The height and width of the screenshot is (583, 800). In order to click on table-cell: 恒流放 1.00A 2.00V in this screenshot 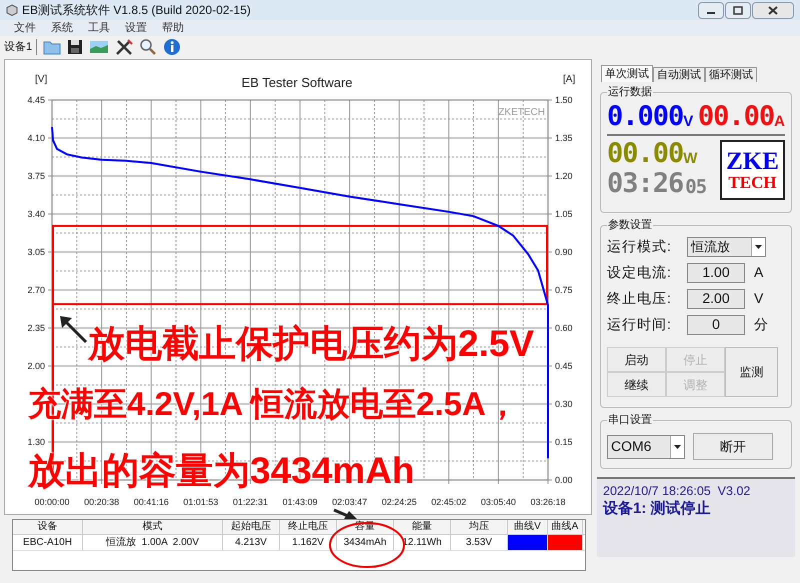, I will do `click(153, 542)`.